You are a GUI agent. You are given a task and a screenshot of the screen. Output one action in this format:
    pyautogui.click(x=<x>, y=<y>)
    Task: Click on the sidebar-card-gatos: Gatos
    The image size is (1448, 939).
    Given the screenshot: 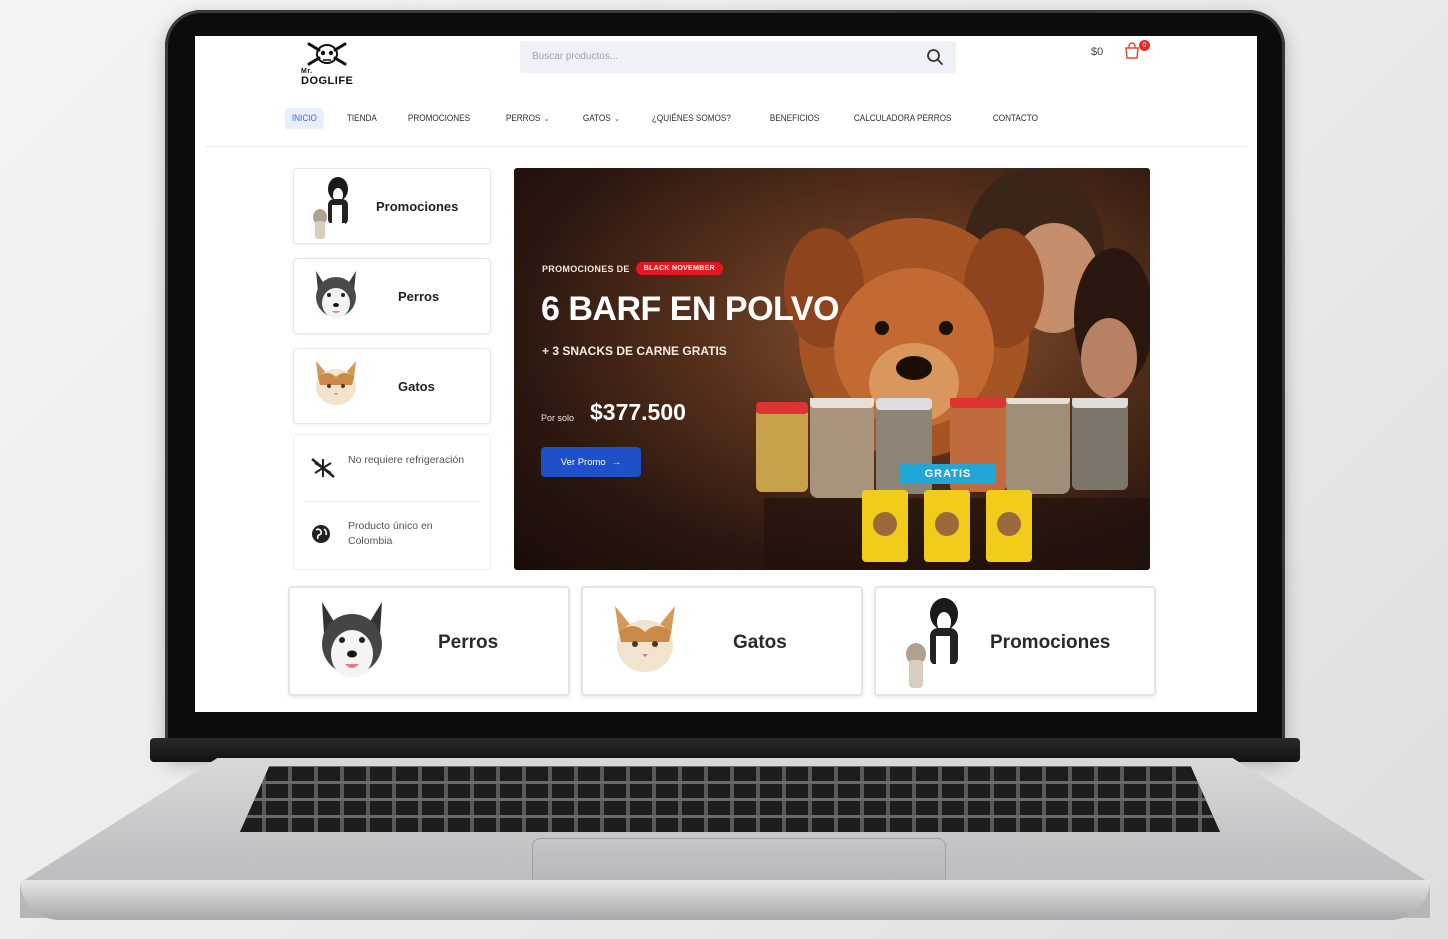 What is the action you would take?
    pyautogui.click(x=392, y=386)
    